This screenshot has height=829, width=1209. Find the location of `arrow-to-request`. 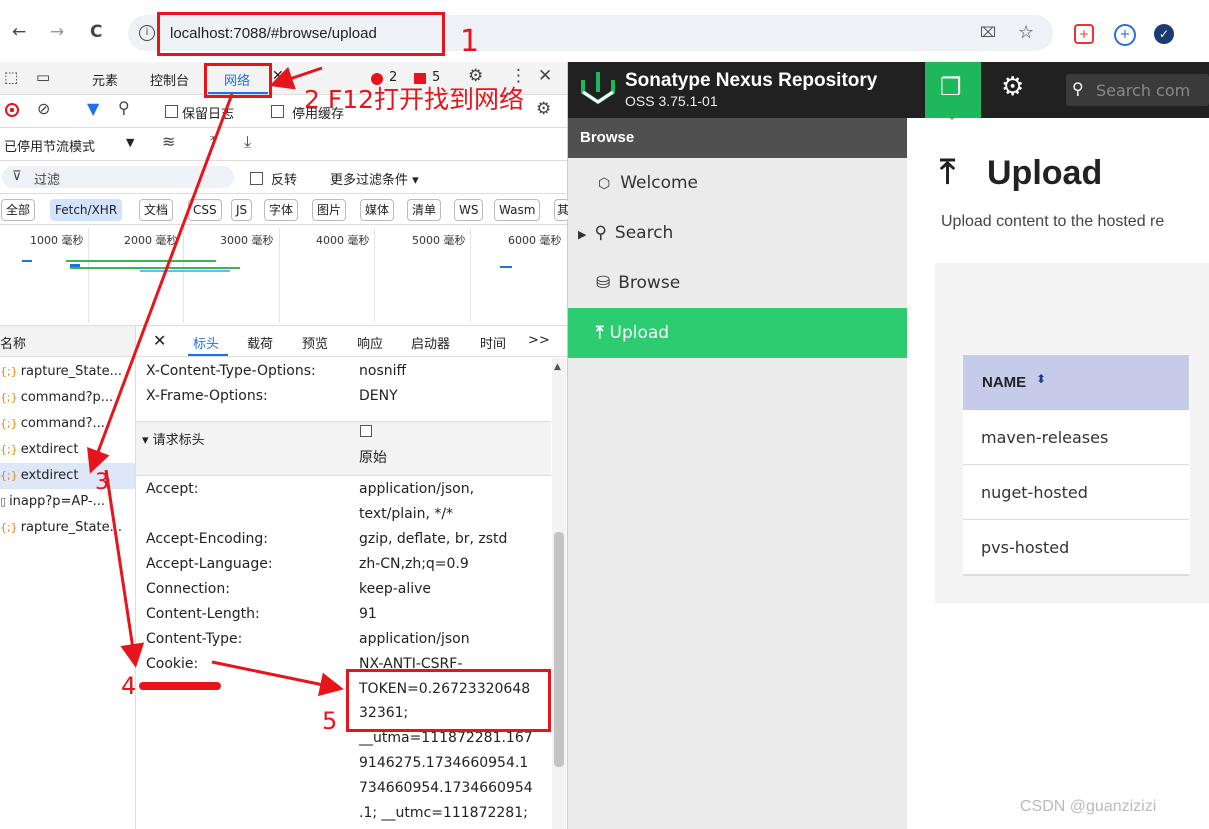

arrow-to-request is located at coordinates (160, 283).